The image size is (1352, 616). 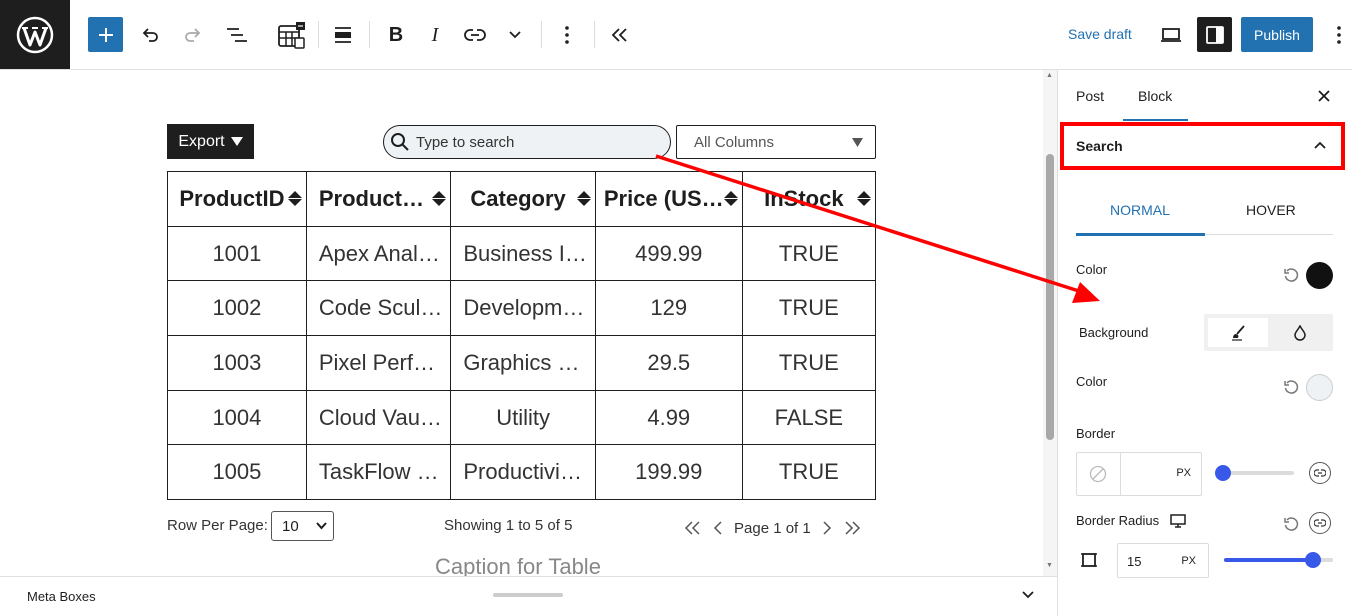 I want to click on table-caption: Caption for Table, so click(x=518, y=565).